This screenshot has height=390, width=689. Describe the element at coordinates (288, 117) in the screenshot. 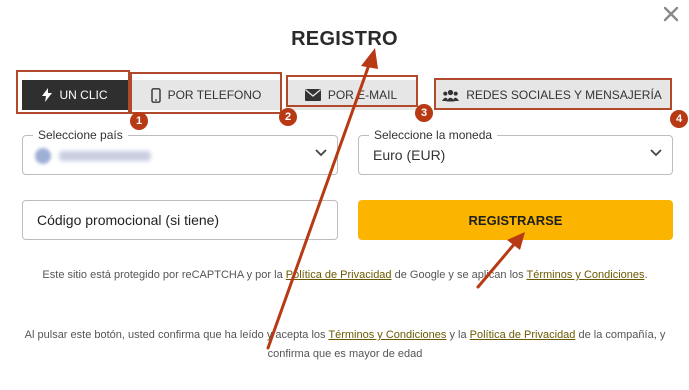

I see `annotation-badge: 2` at that location.